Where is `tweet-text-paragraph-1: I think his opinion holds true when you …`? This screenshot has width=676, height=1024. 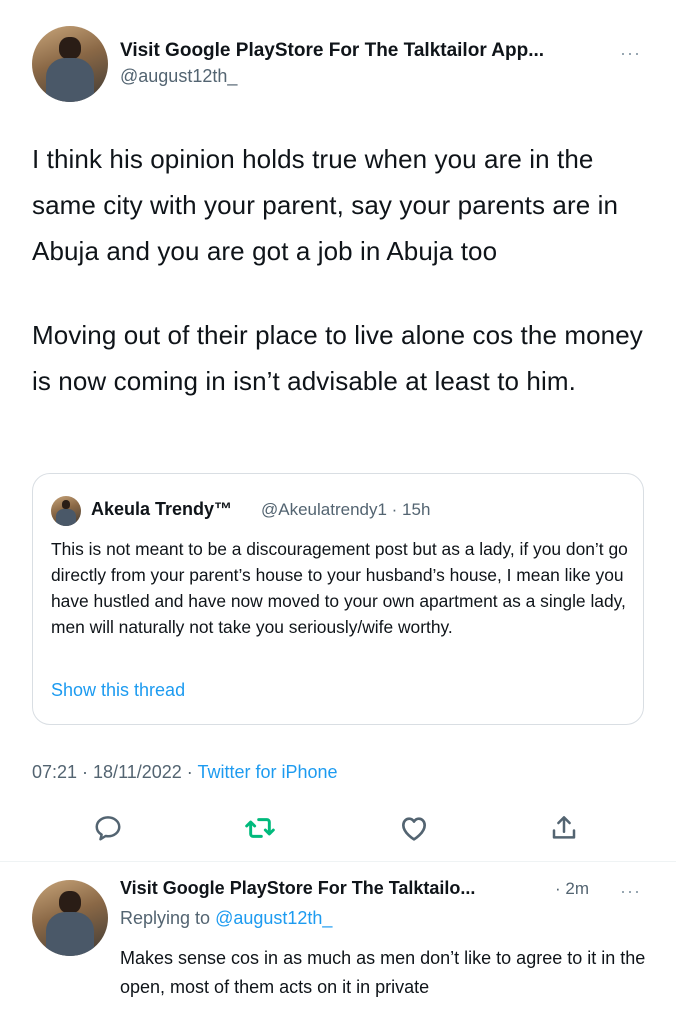 tweet-text-paragraph-1: I think his opinion holds true when you … is located at coordinates (325, 205).